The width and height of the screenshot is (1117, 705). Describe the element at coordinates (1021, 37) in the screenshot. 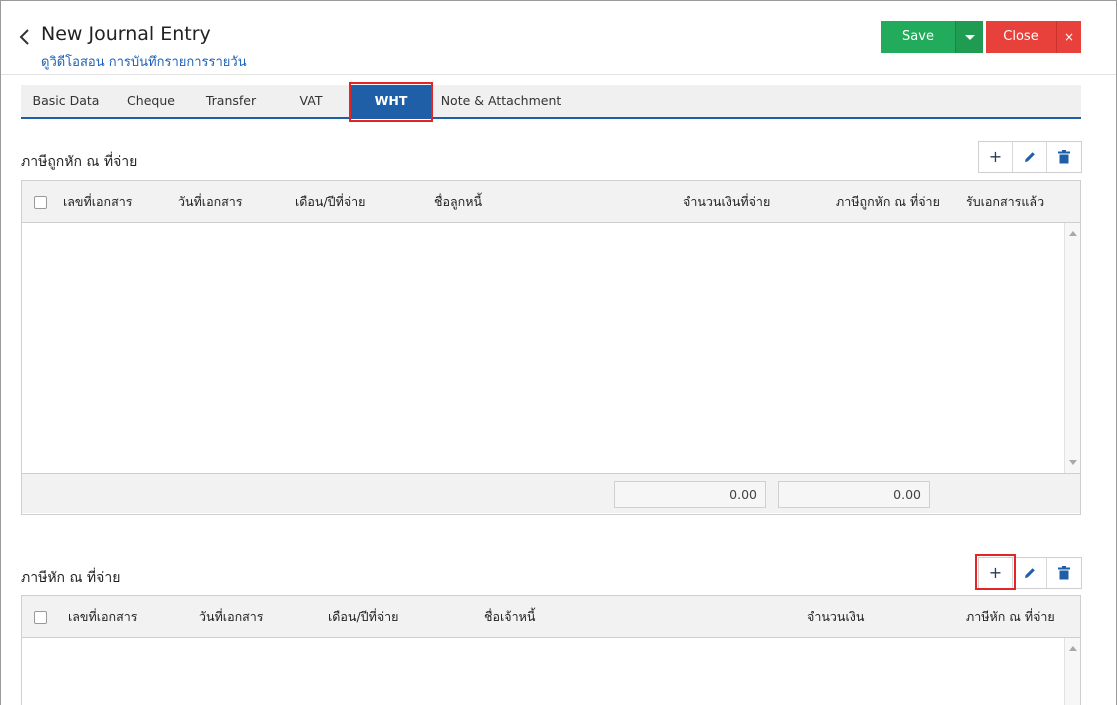

I see `close-button: Close` at that location.